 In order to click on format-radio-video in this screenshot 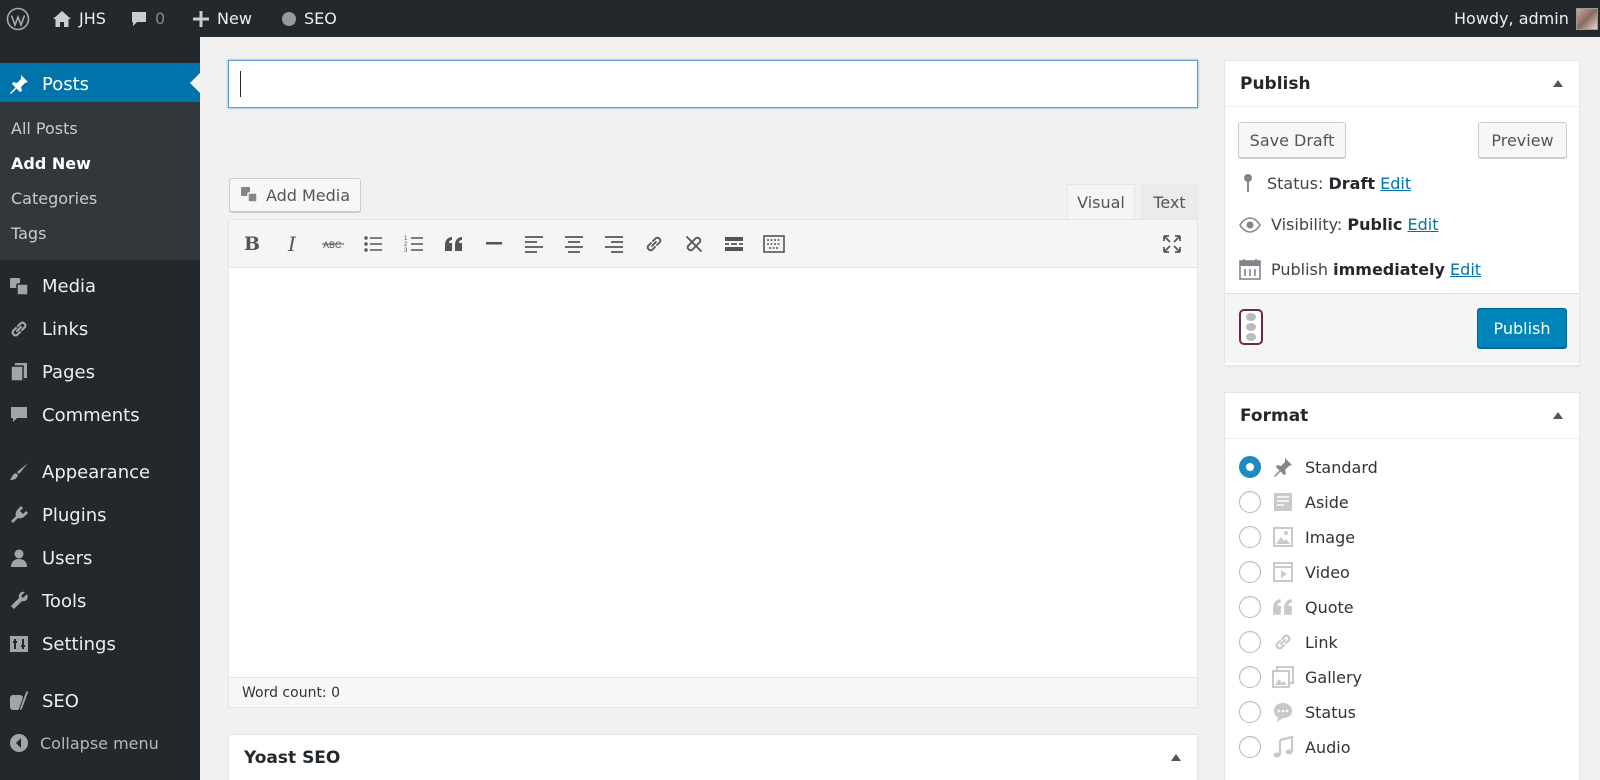, I will do `click(1250, 572)`.